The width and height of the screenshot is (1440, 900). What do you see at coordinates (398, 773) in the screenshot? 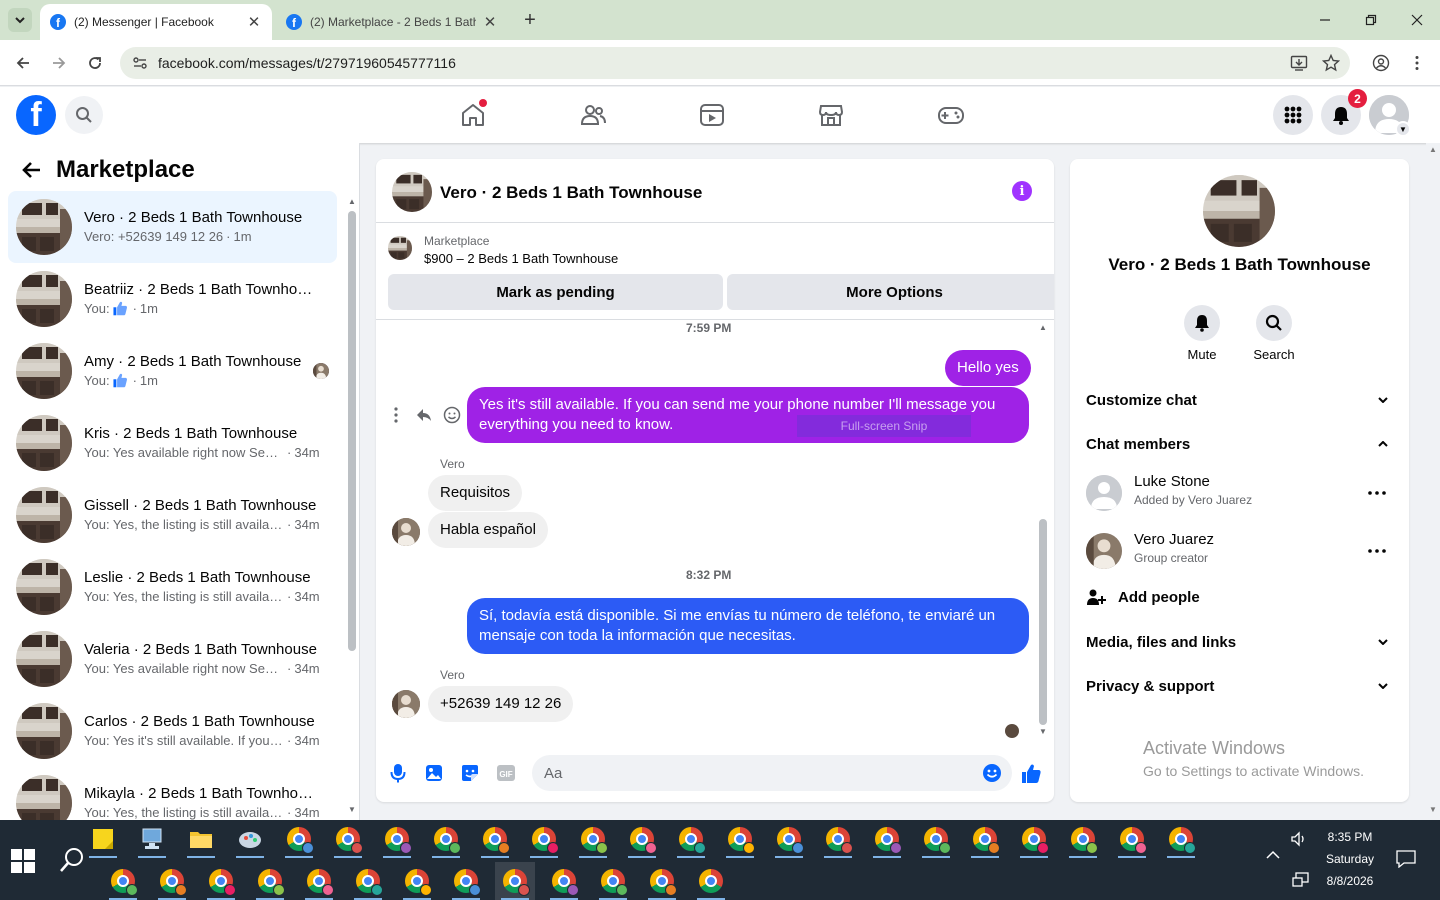
I see `microphone-icon` at bounding box center [398, 773].